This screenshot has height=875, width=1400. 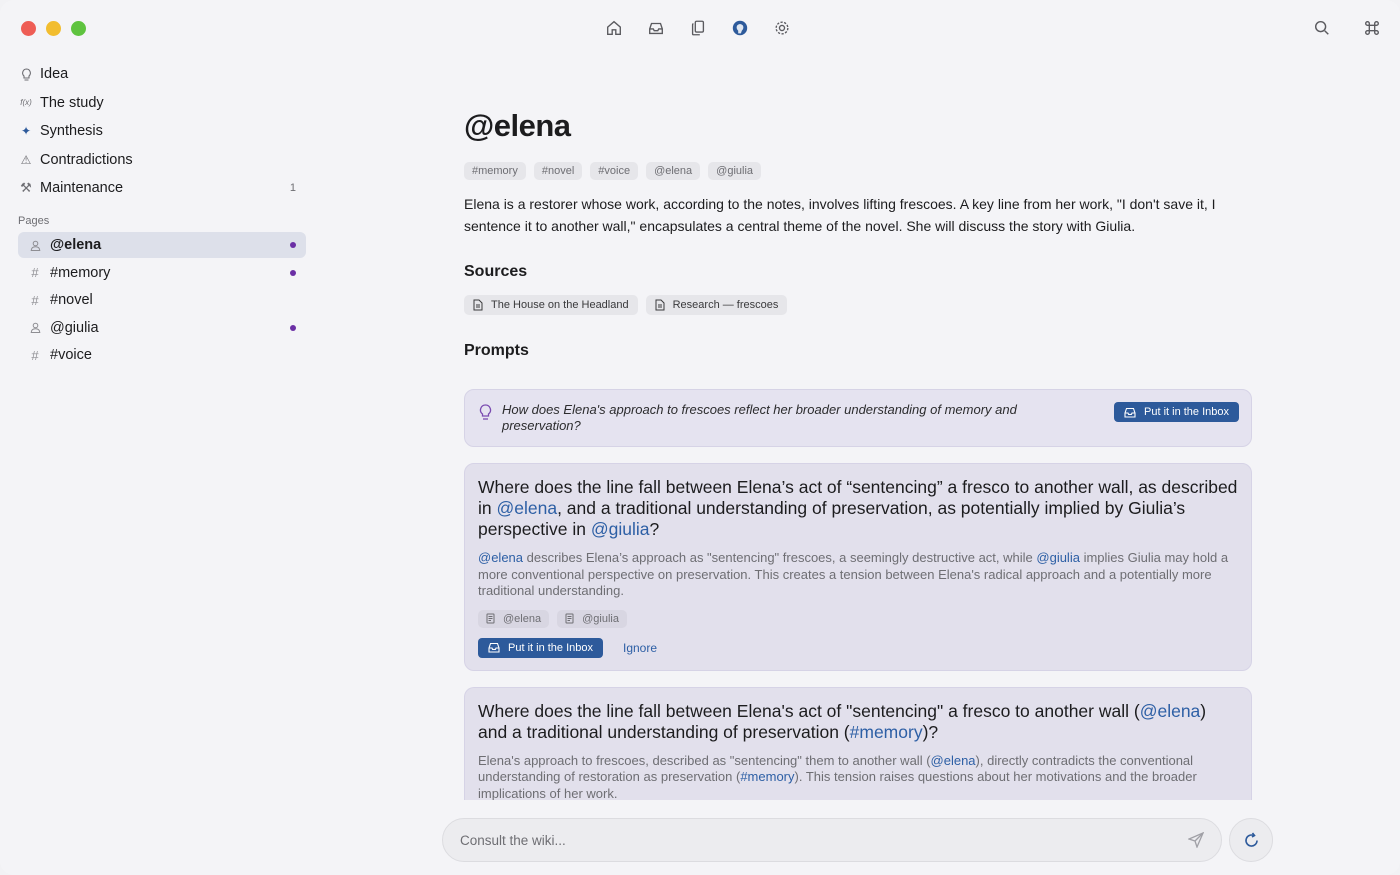 I want to click on source-label: The House on the Headland, so click(x=560, y=305).